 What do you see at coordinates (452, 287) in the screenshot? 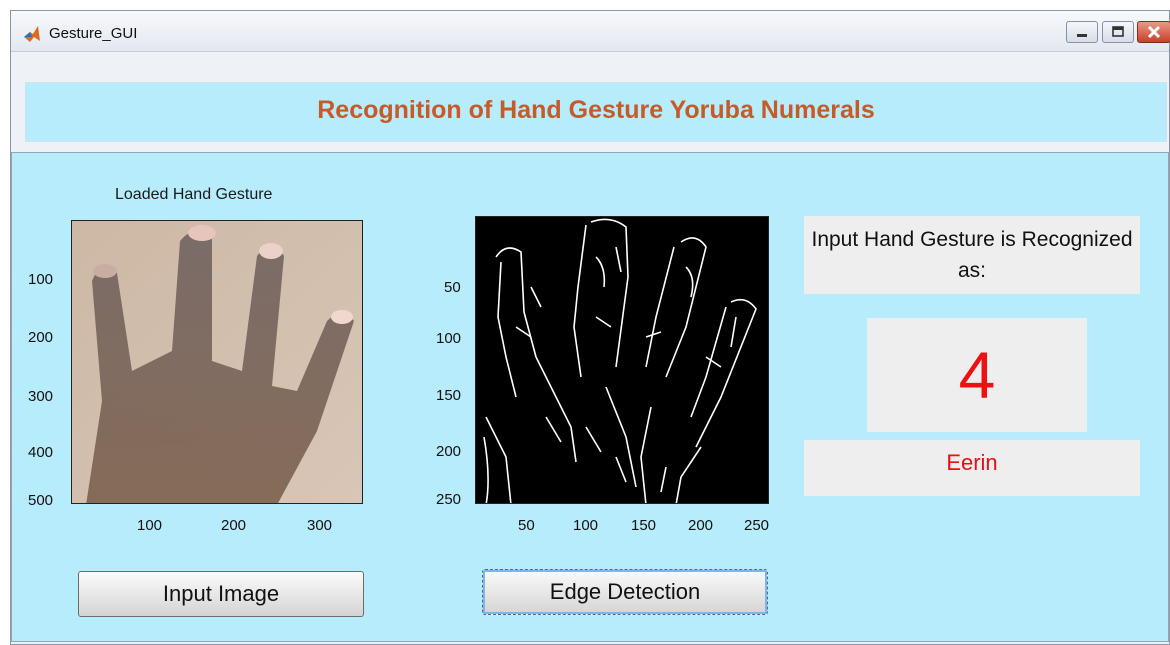
I see `y-tick-label: 50` at bounding box center [452, 287].